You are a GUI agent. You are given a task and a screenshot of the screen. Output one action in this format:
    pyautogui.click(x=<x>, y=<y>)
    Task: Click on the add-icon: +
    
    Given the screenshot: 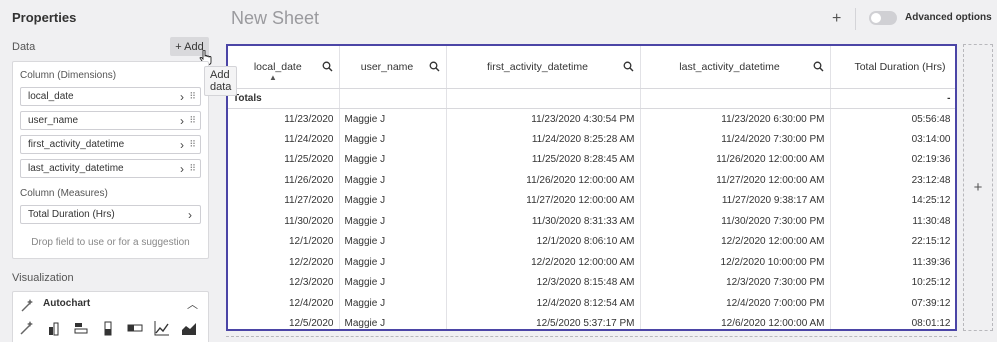 What is the action you would take?
    pyautogui.click(x=836, y=19)
    